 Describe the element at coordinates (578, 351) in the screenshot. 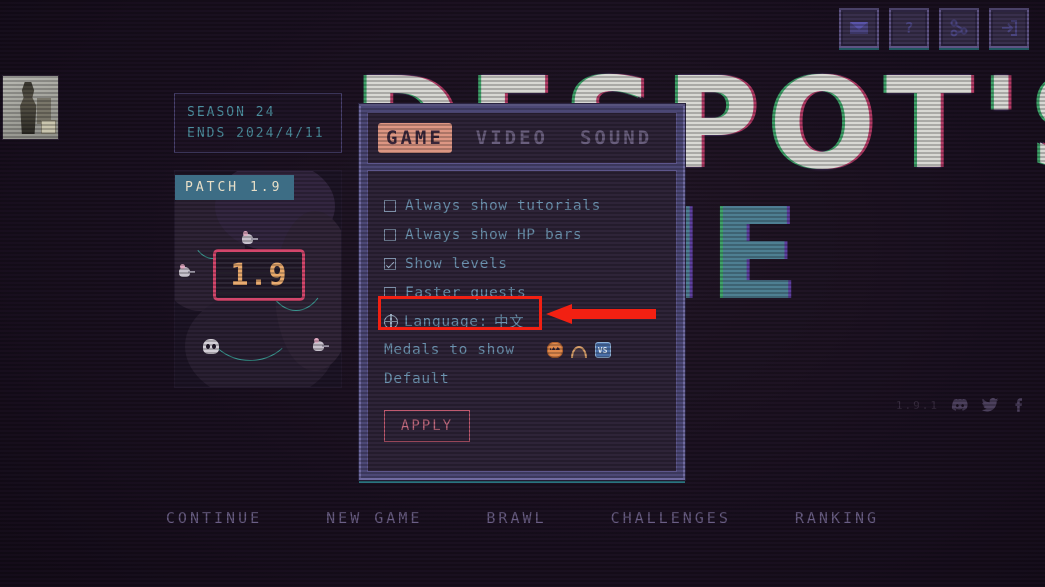

I see `arch-medal` at that location.